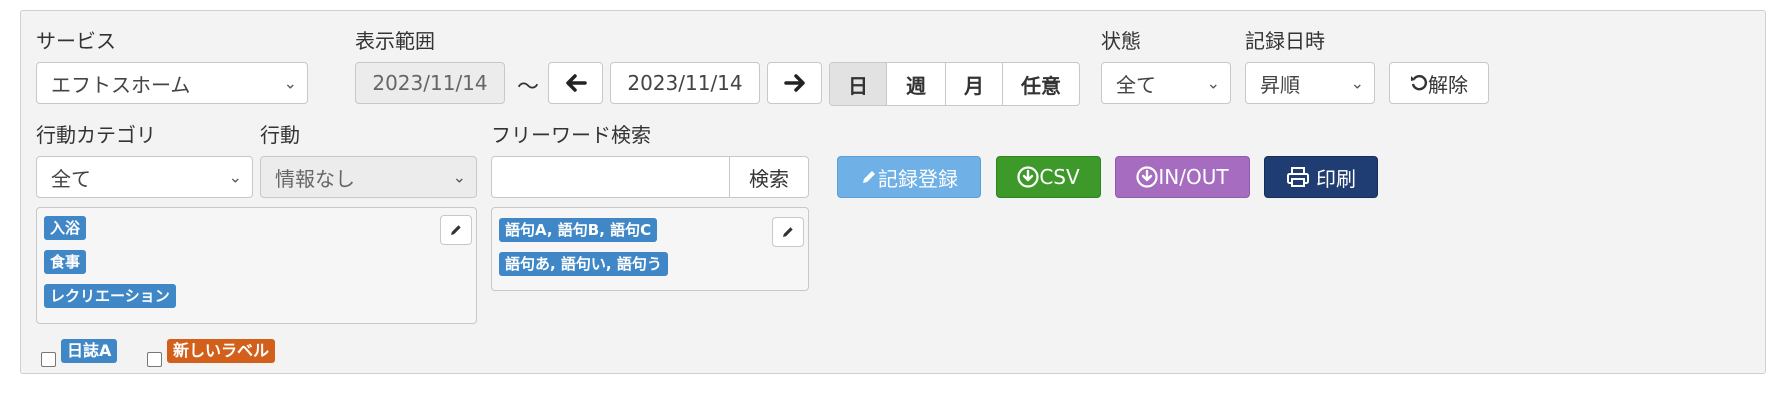 The width and height of the screenshot is (1790, 394). Describe the element at coordinates (395, 41) in the screenshot. I see `display-range-label: 表示範囲` at that location.